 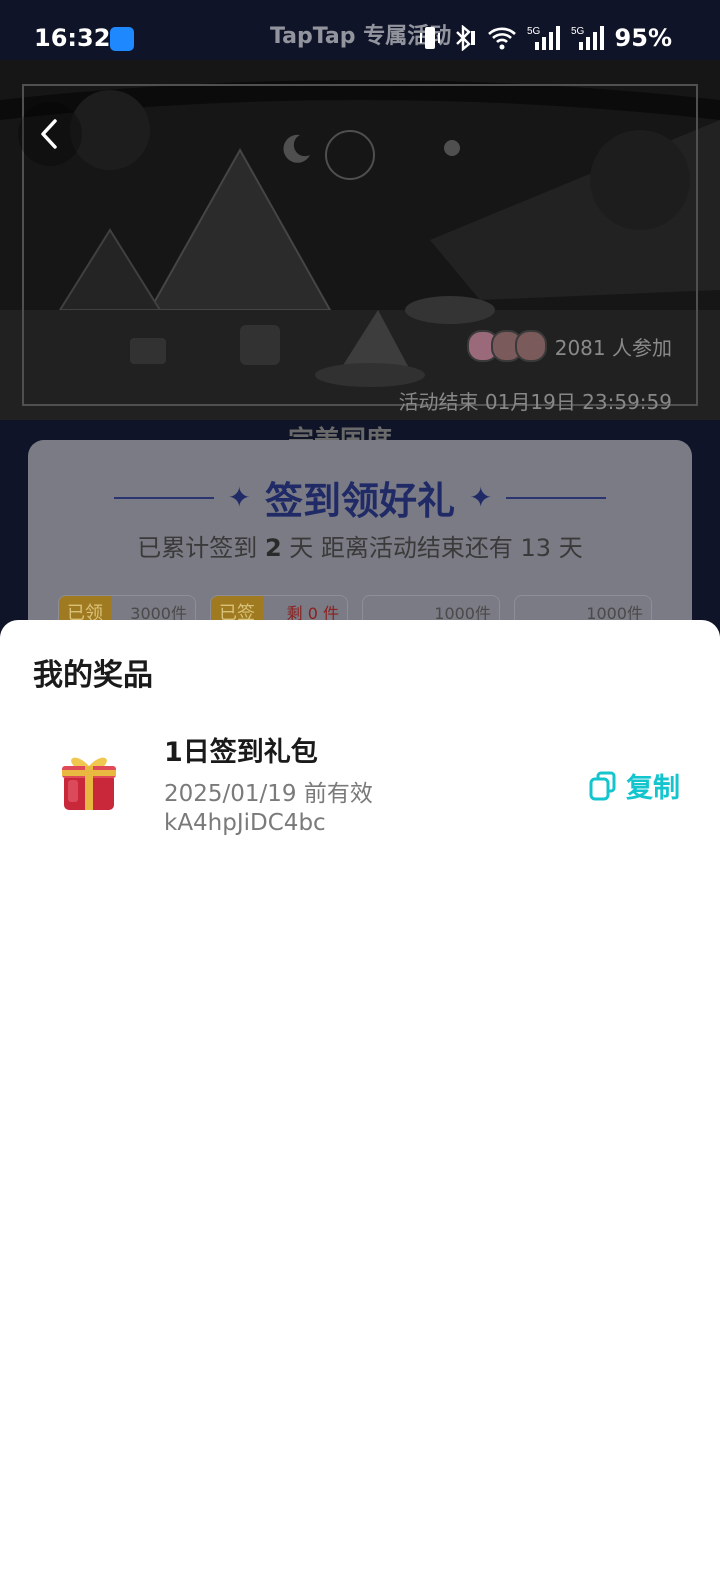 I want to click on copy-icon, so click(x=602, y=785).